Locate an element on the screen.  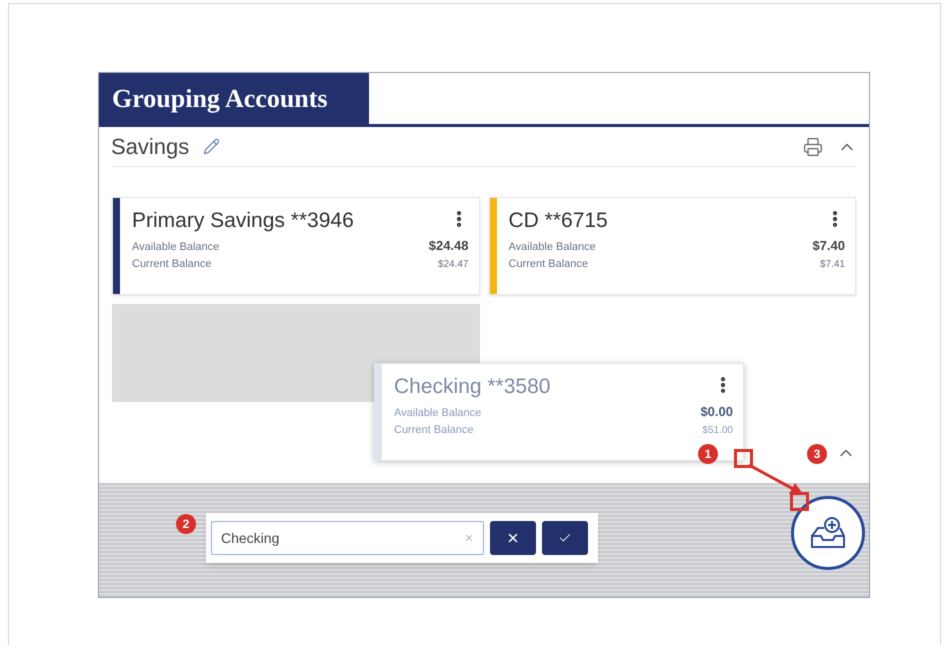
cancel-button is located at coordinates (513, 538).